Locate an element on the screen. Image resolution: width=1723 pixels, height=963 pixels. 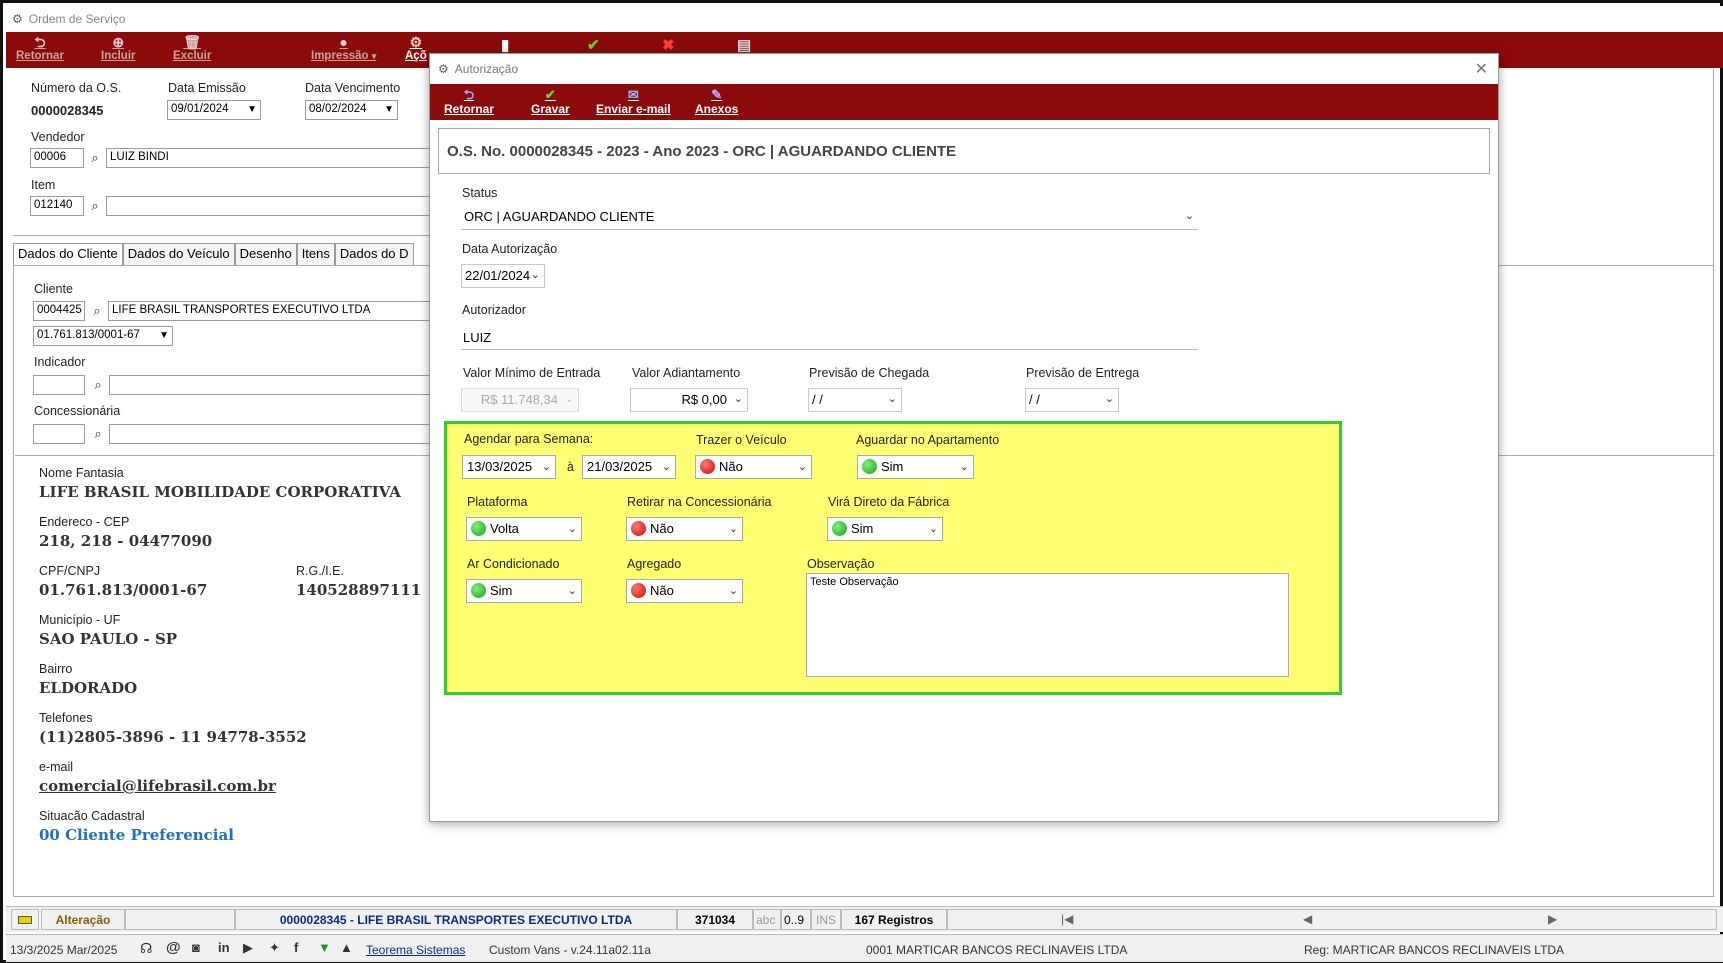
teorema-link: Teorema Sistemas is located at coordinates (415, 950).